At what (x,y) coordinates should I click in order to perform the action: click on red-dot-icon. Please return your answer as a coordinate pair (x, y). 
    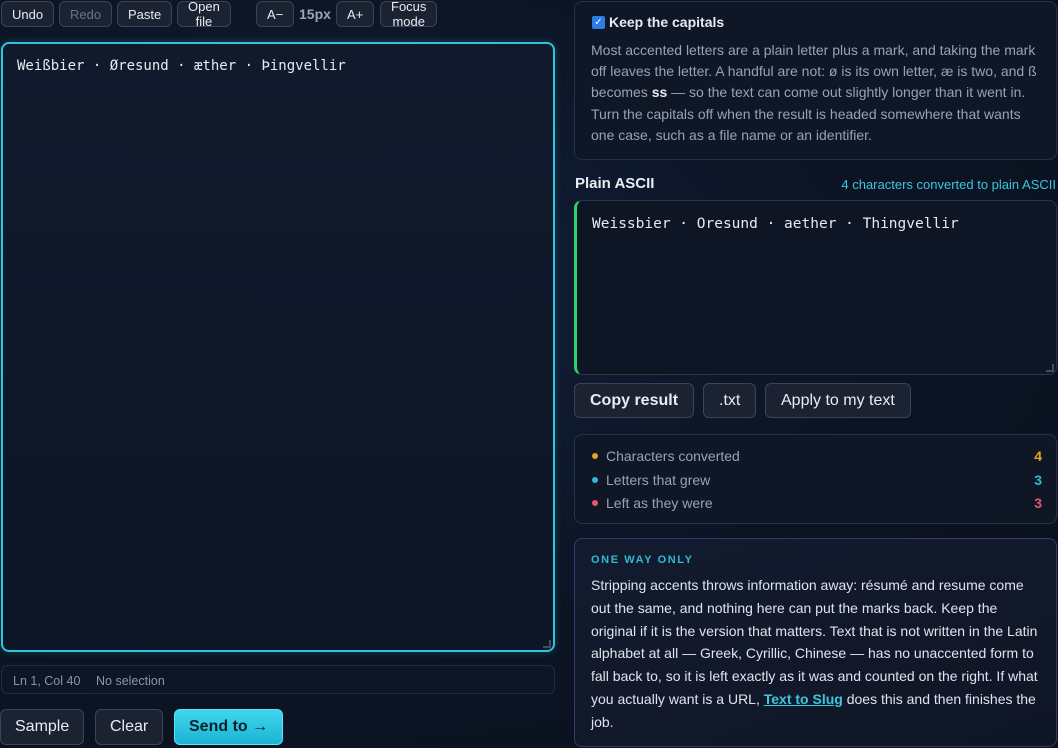
    Looking at the image, I should click on (595, 503).